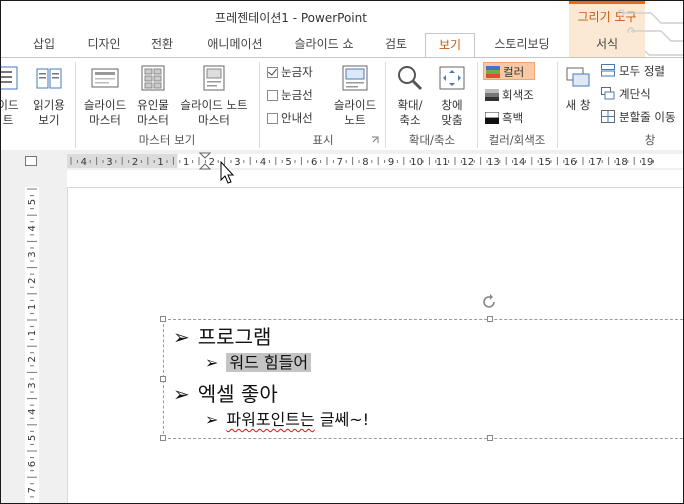 This screenshot has width=684, height=504. I want to click on ruler-tick-label: 5, so click(288, 162).